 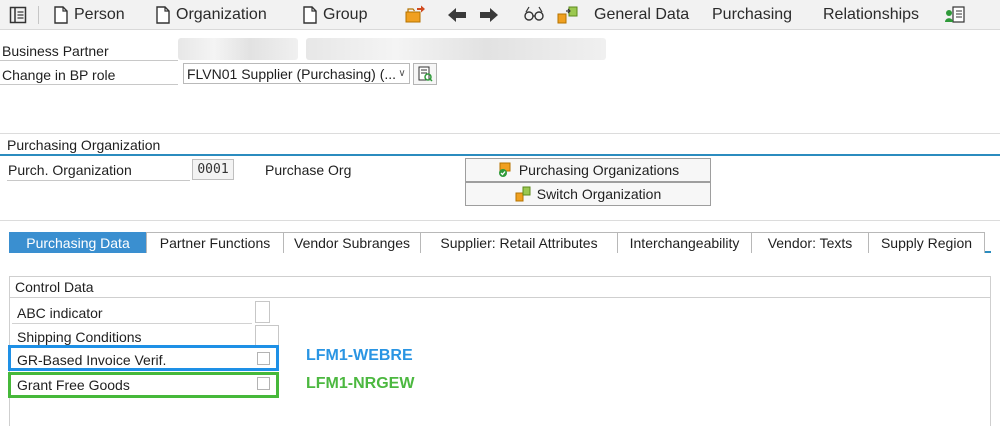 I want to click on tab-label: Vendor: Texts, so click(x=810, y=243).